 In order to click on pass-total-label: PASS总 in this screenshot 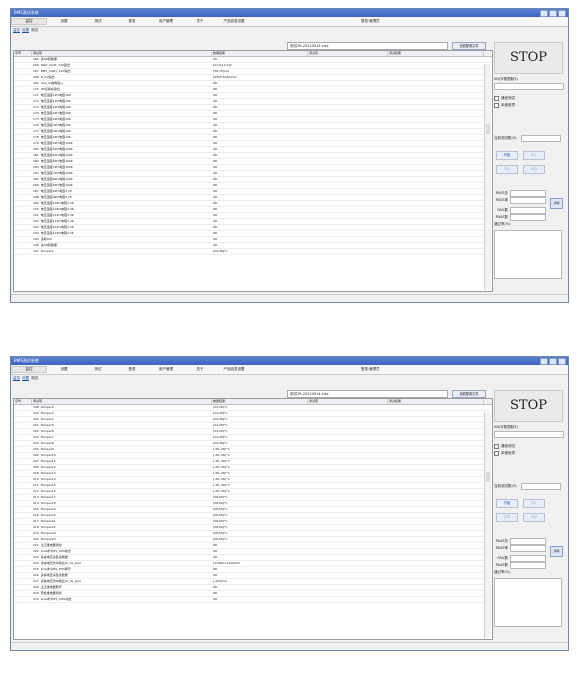, I will do `click(501, 193)`.